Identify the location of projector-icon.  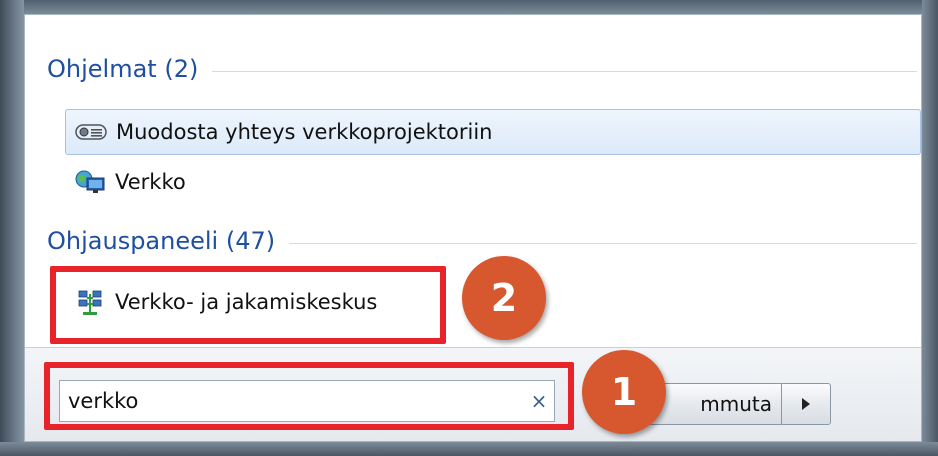
(91, 132).